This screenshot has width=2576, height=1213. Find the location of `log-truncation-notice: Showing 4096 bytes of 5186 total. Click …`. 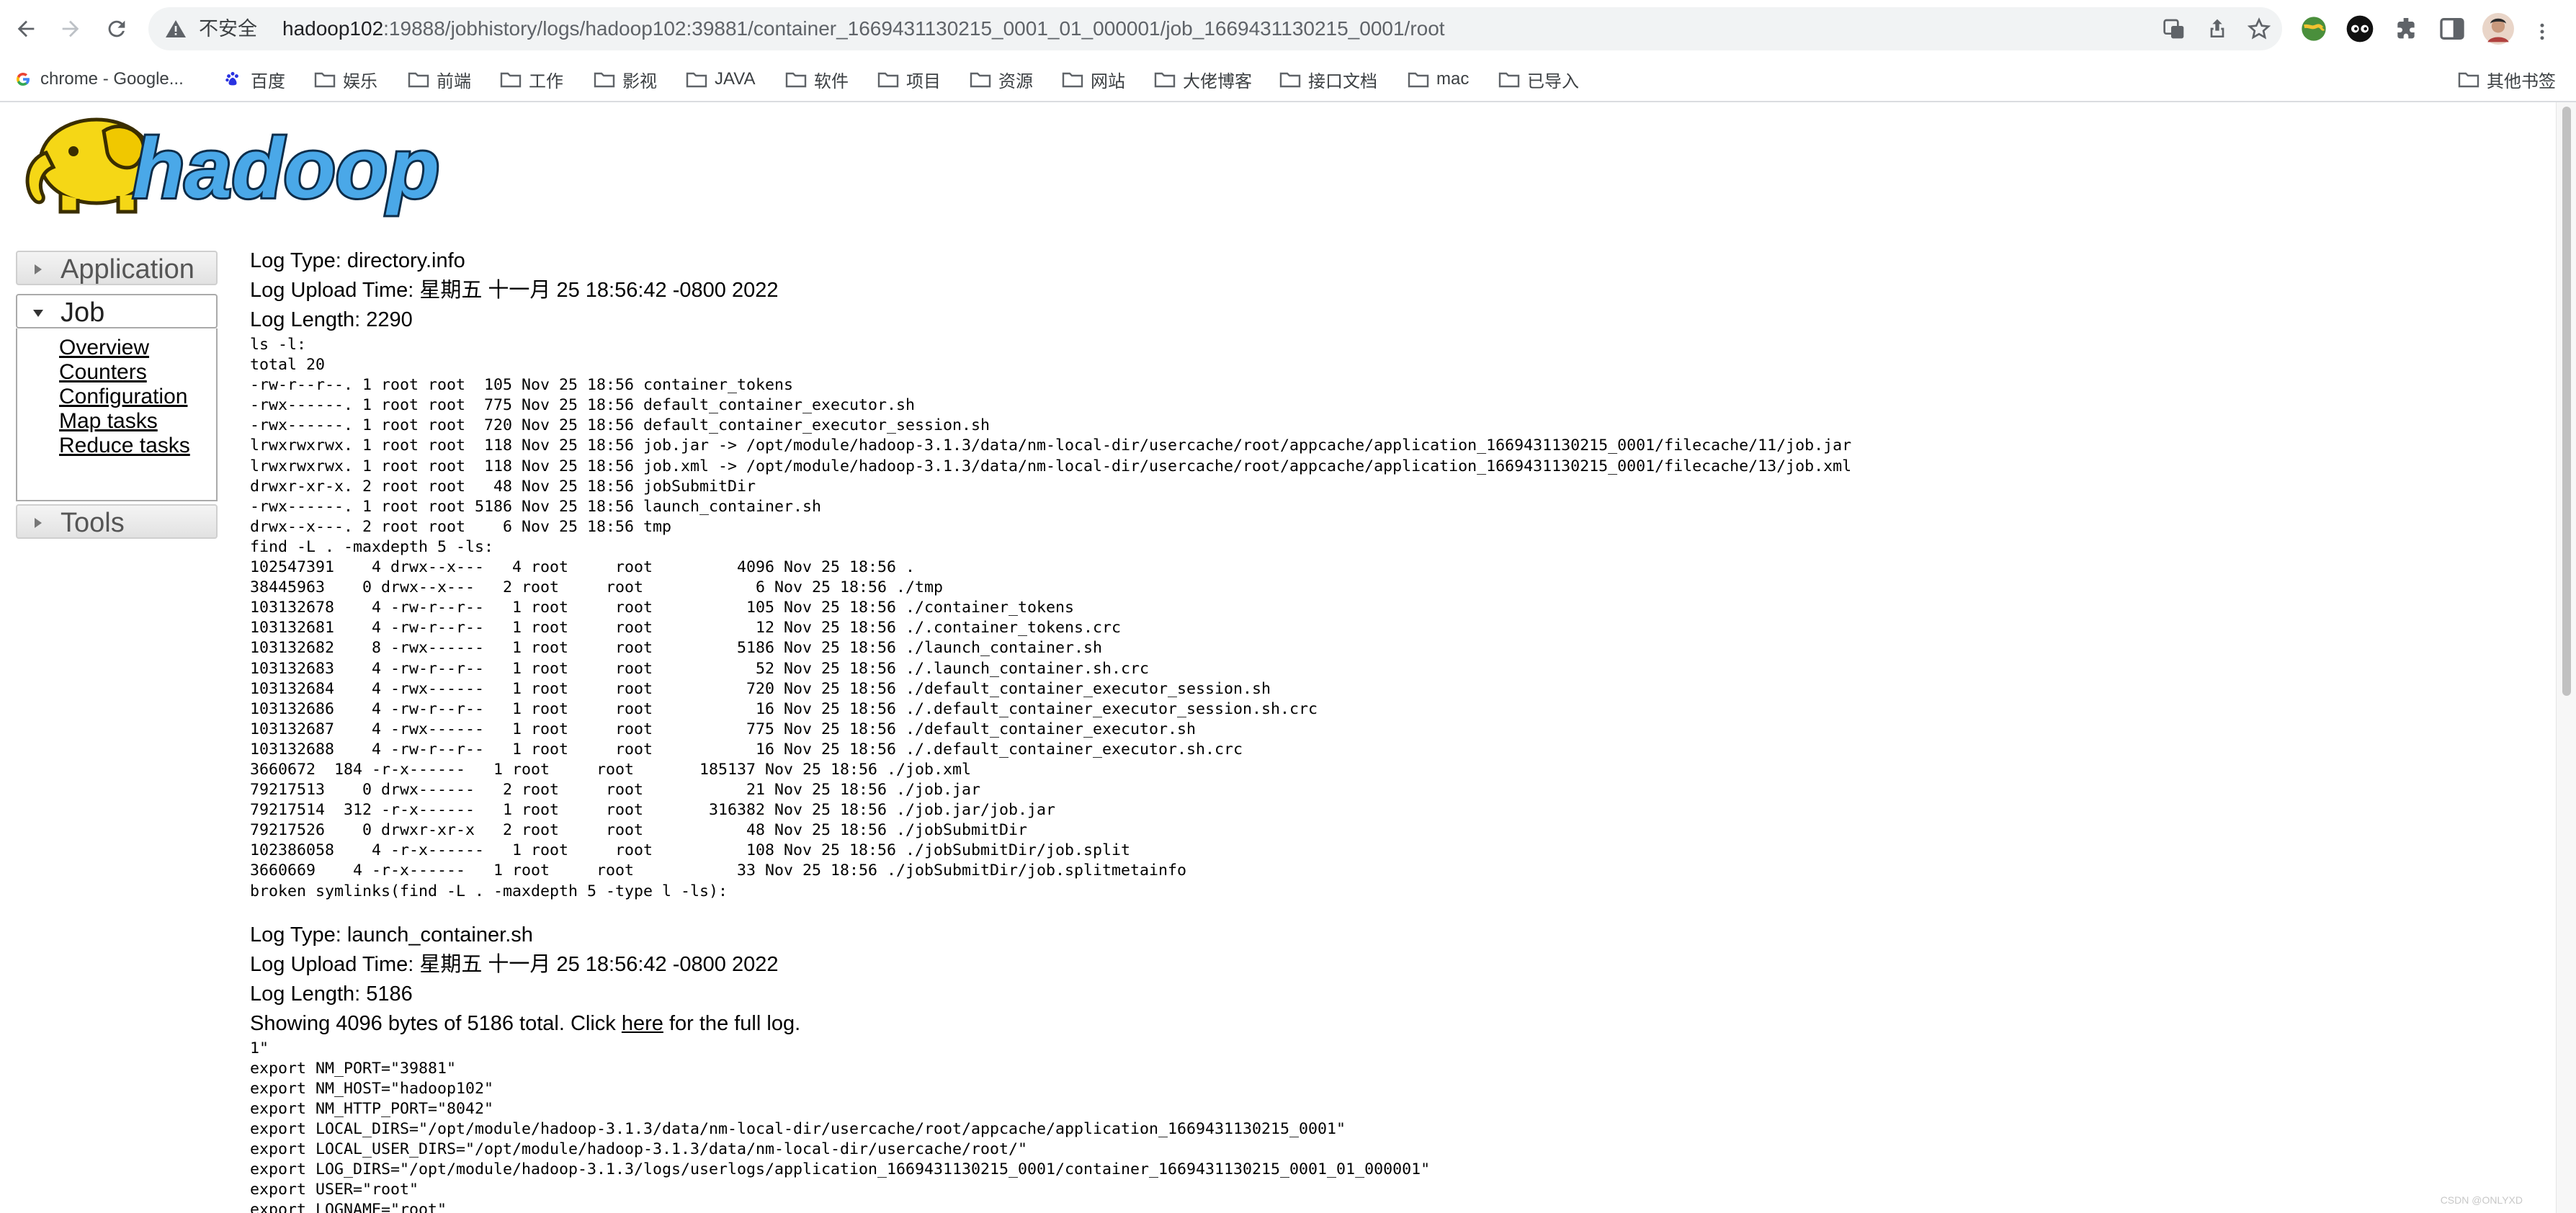

log-truncation-notice: Showing 4096 bytes of 5186 total. Click … is located at coordinates (525, 1023).